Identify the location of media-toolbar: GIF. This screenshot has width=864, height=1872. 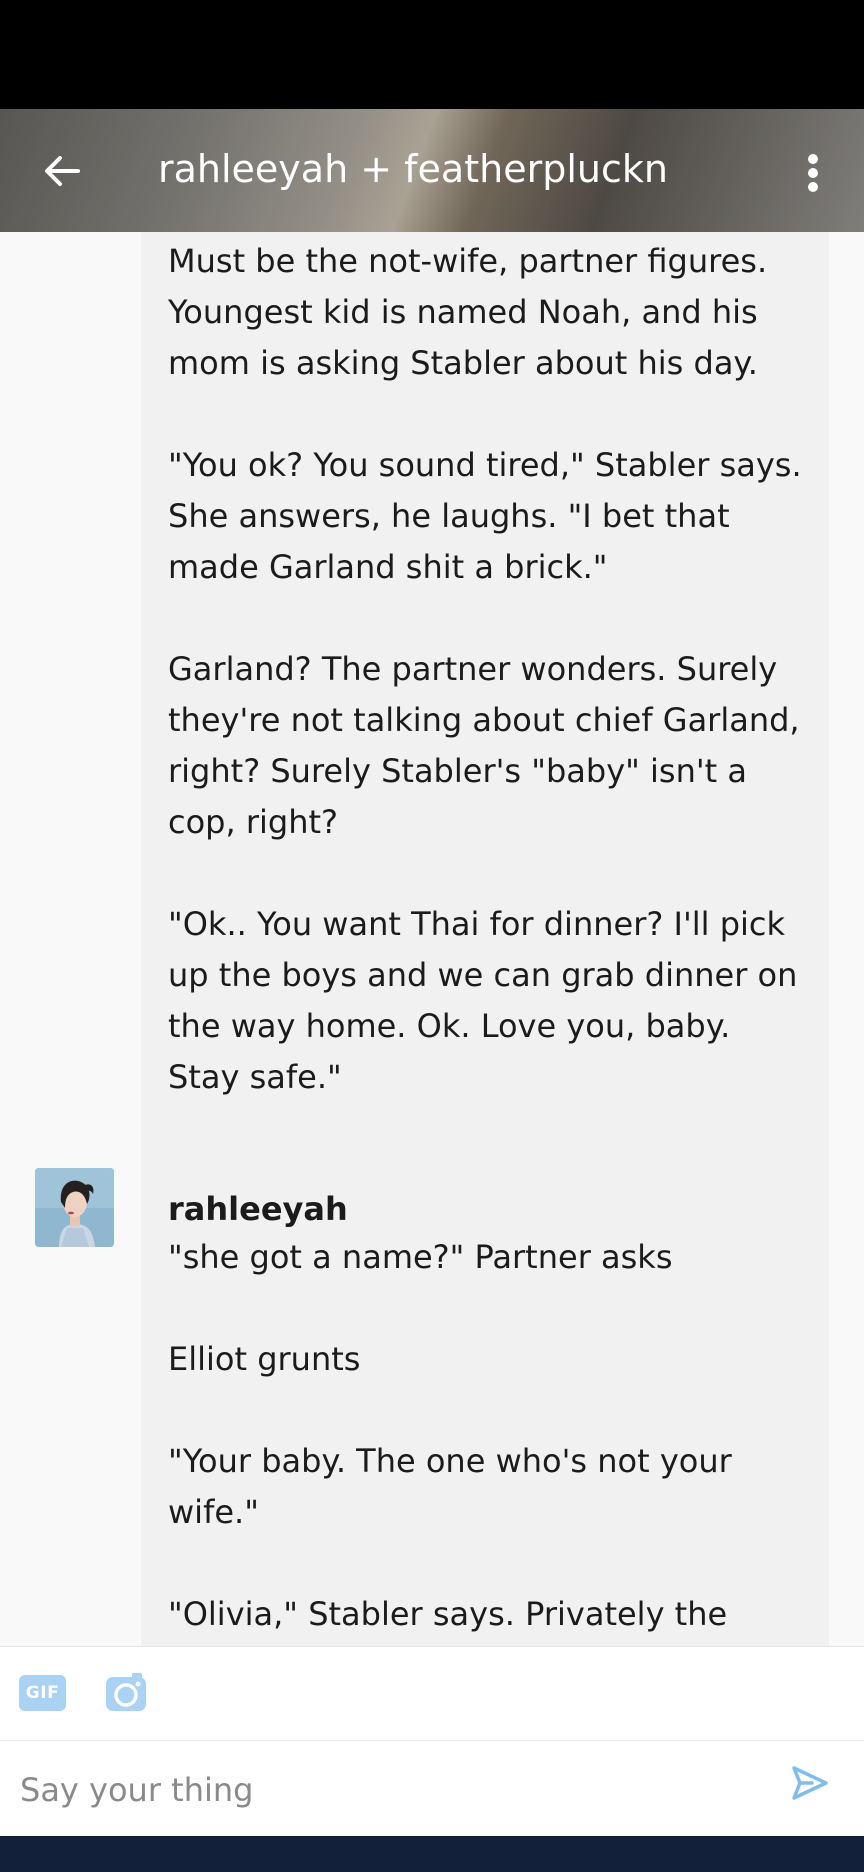
(432, 1694).